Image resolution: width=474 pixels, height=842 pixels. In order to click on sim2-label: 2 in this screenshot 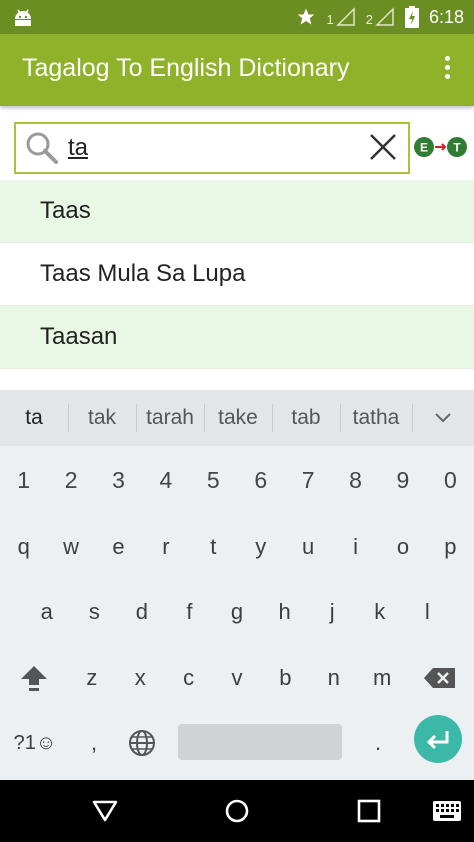, I will do `click(369, 19)`.